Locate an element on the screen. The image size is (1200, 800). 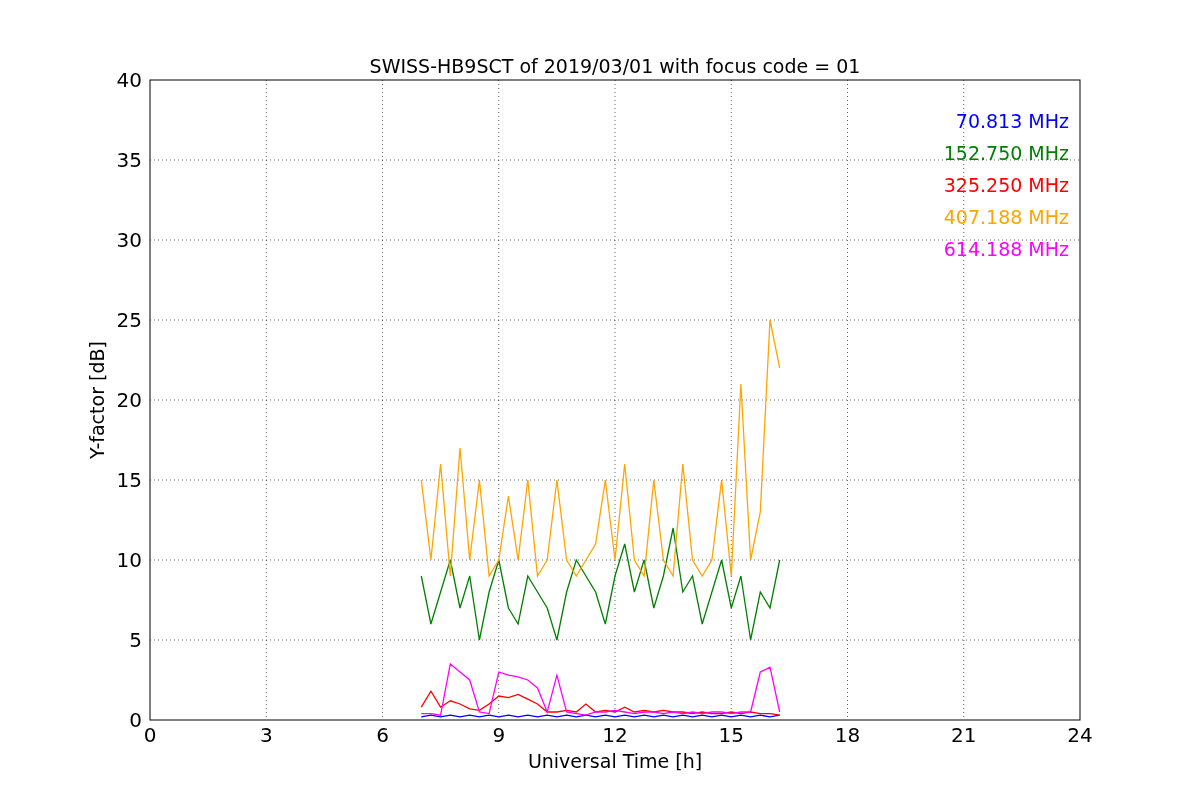
x-axis-label: Universal Time [h] is located at coordinates (615, 761).